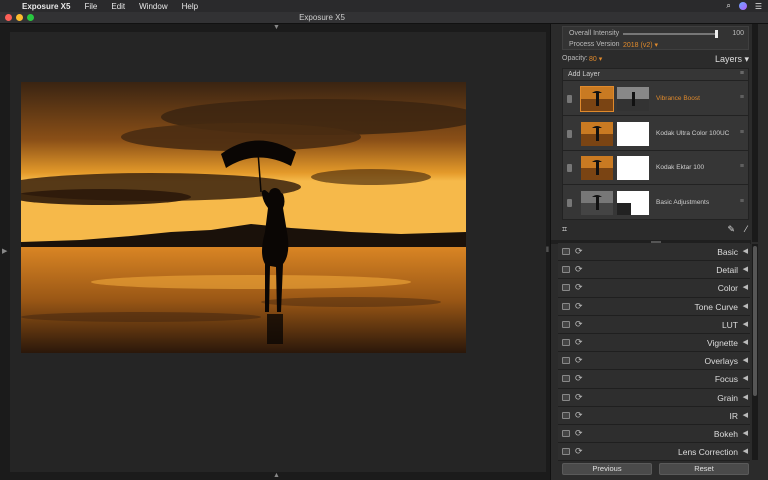 This screenshot has width=768, height=480. I want to click on previous-button: Previous, so click(607, 469).